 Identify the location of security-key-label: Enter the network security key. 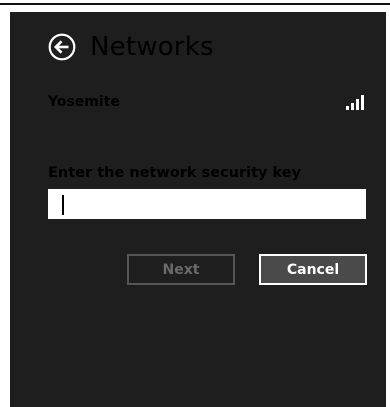
(175, 173).